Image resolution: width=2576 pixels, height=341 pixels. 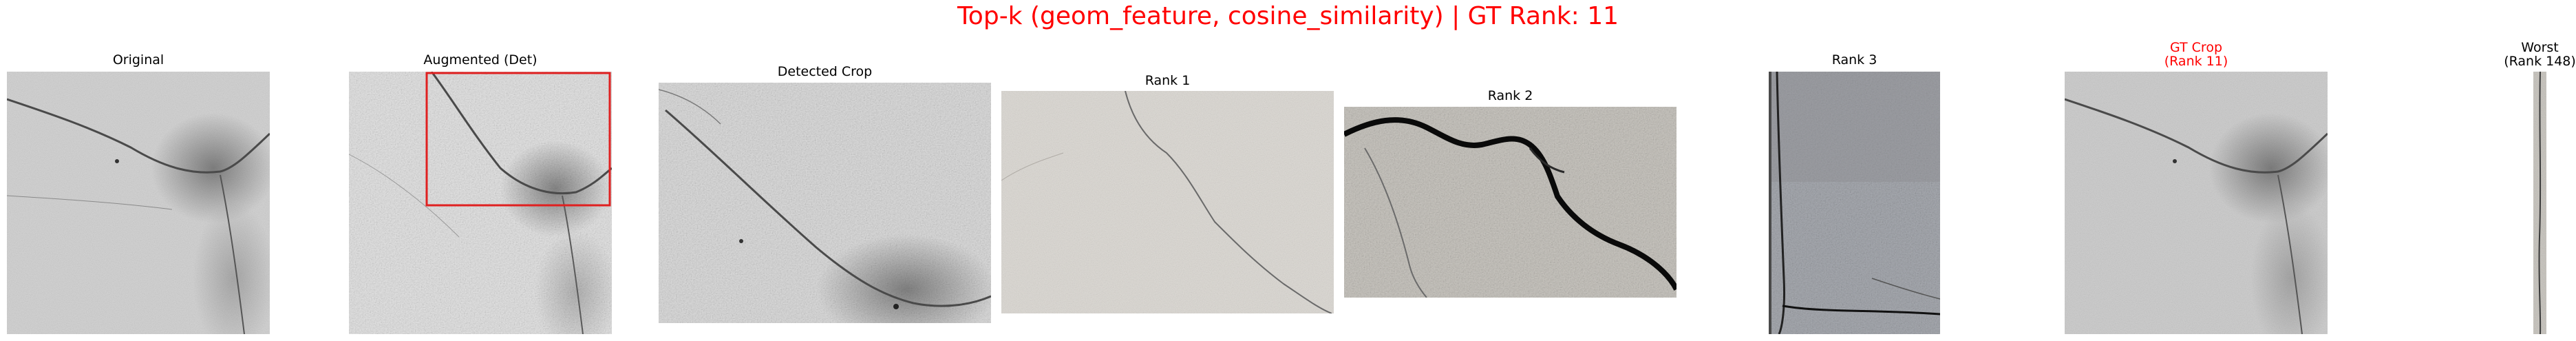 I want to click on panel-worst: Worst (Rank 148), so click(x=2540, y=170).